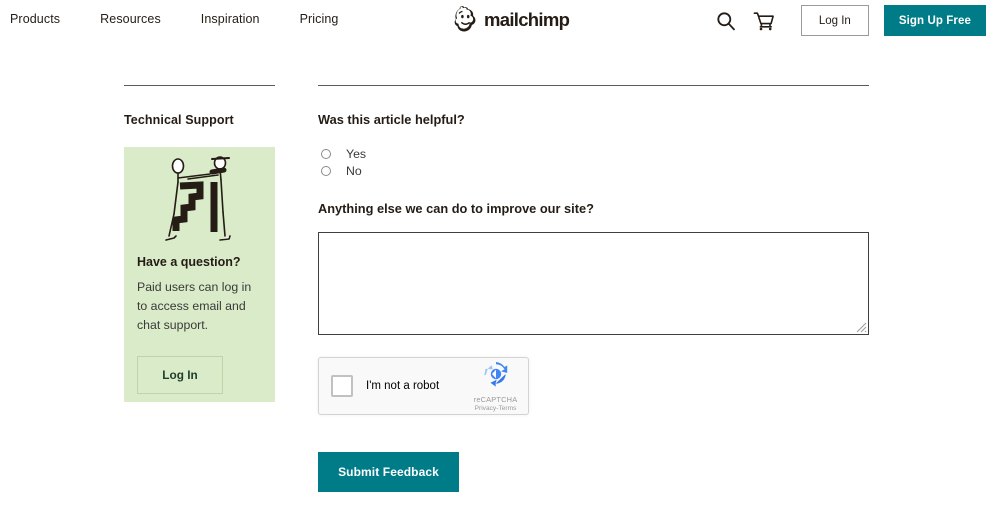 This screenshot has height=514, width=1000. What do you see at coordinates (496, 376) in the screenshot?
I see `recaptcha-logo-icon` at bounding box center [496, 376].